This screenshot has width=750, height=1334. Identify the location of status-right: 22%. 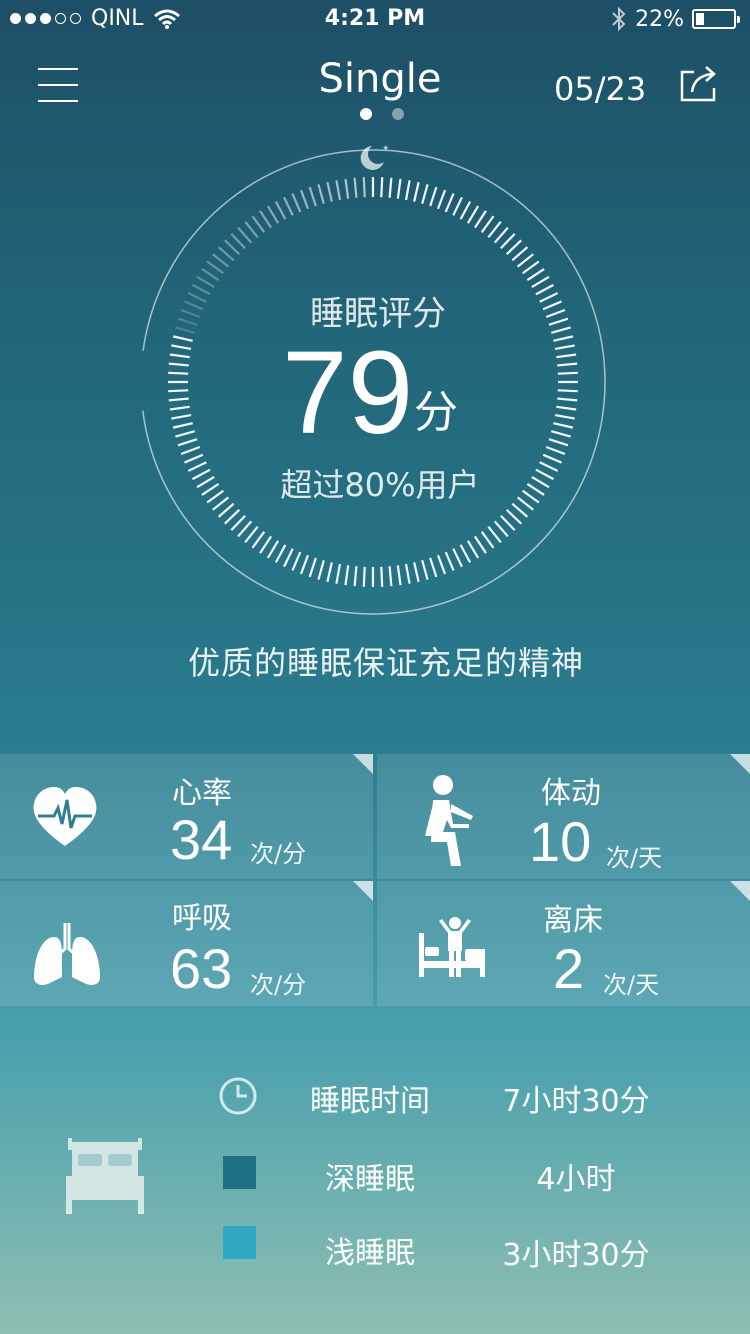
(675, 19).